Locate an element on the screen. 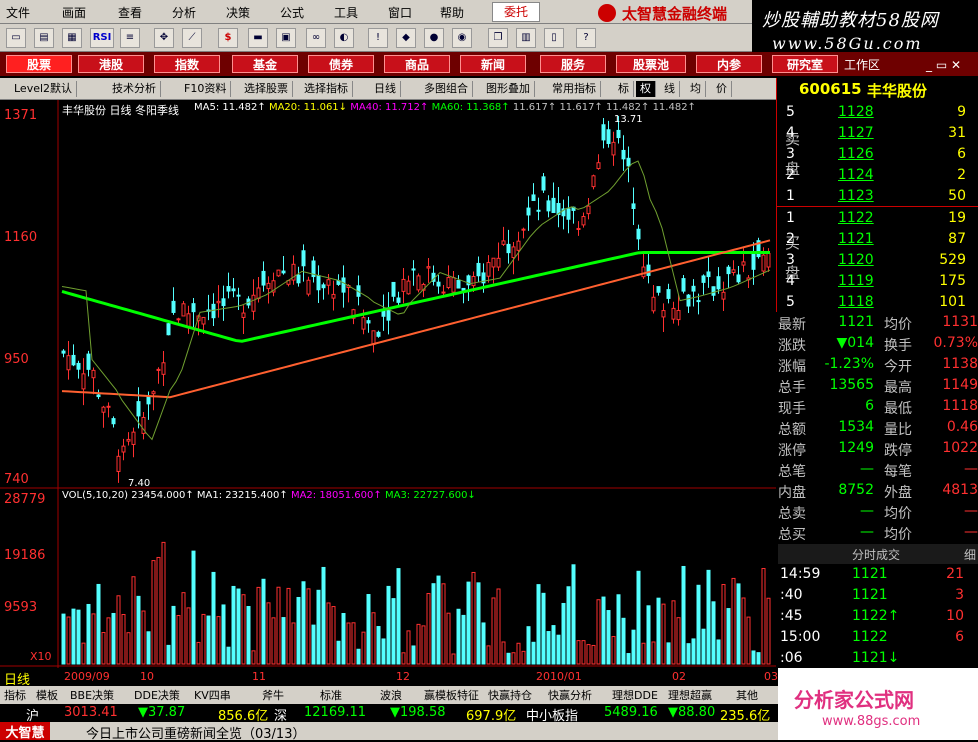 The height and width of the screenshot is (742, 978). tab-5: 斧牛 is located at coordinates (273, 695).